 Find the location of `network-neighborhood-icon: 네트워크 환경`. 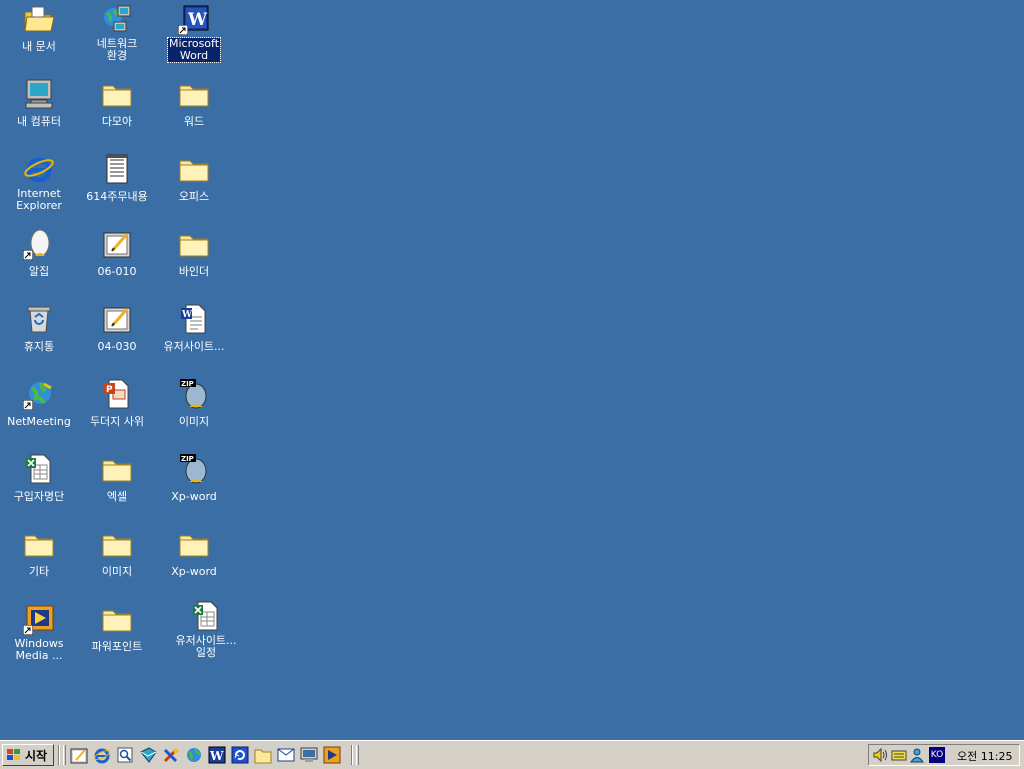

network-neighborhood-icon: 네트워크 환경 is located at coordinates (117, 33).